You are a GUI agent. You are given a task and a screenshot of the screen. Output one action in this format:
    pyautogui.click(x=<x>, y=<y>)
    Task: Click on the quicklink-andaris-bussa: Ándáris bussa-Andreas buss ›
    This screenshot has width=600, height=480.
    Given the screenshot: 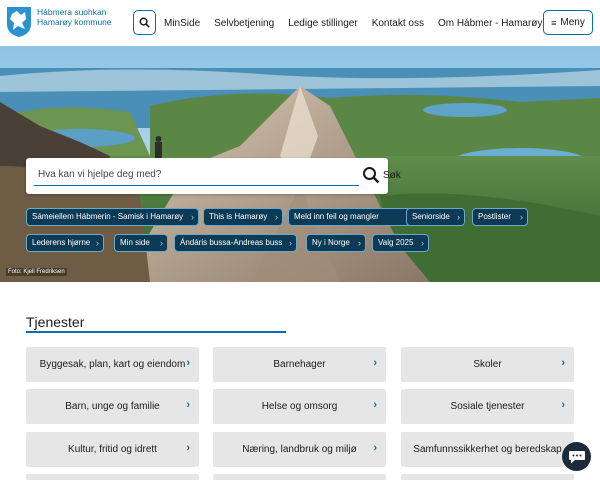 What is the action you would take?
    pyautogui.click(x=235, y=243)
    